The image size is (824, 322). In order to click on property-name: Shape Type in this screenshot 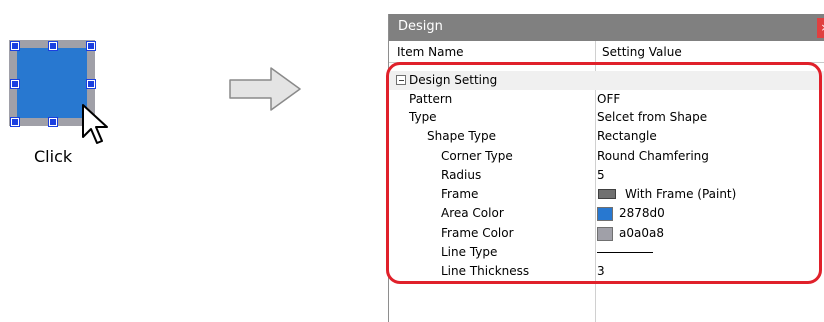, I will do `click(461, 136)`.